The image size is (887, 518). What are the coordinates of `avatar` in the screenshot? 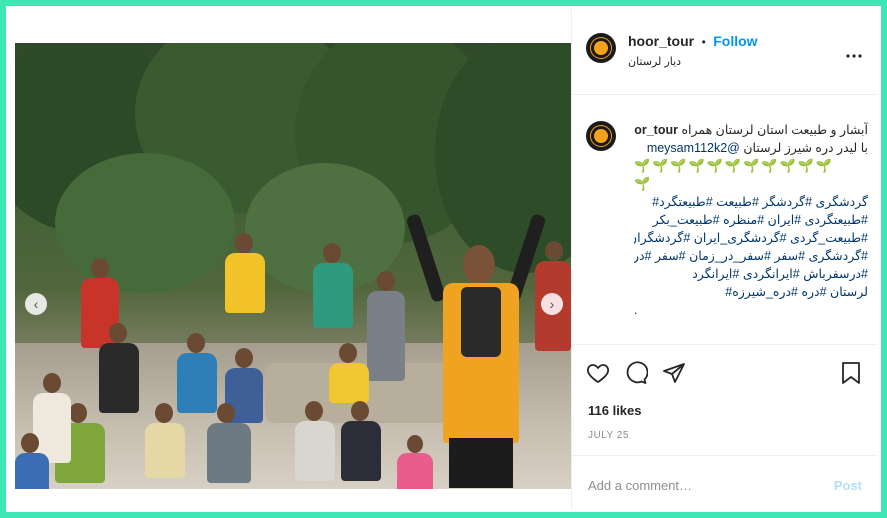 It's located at (601, 48).